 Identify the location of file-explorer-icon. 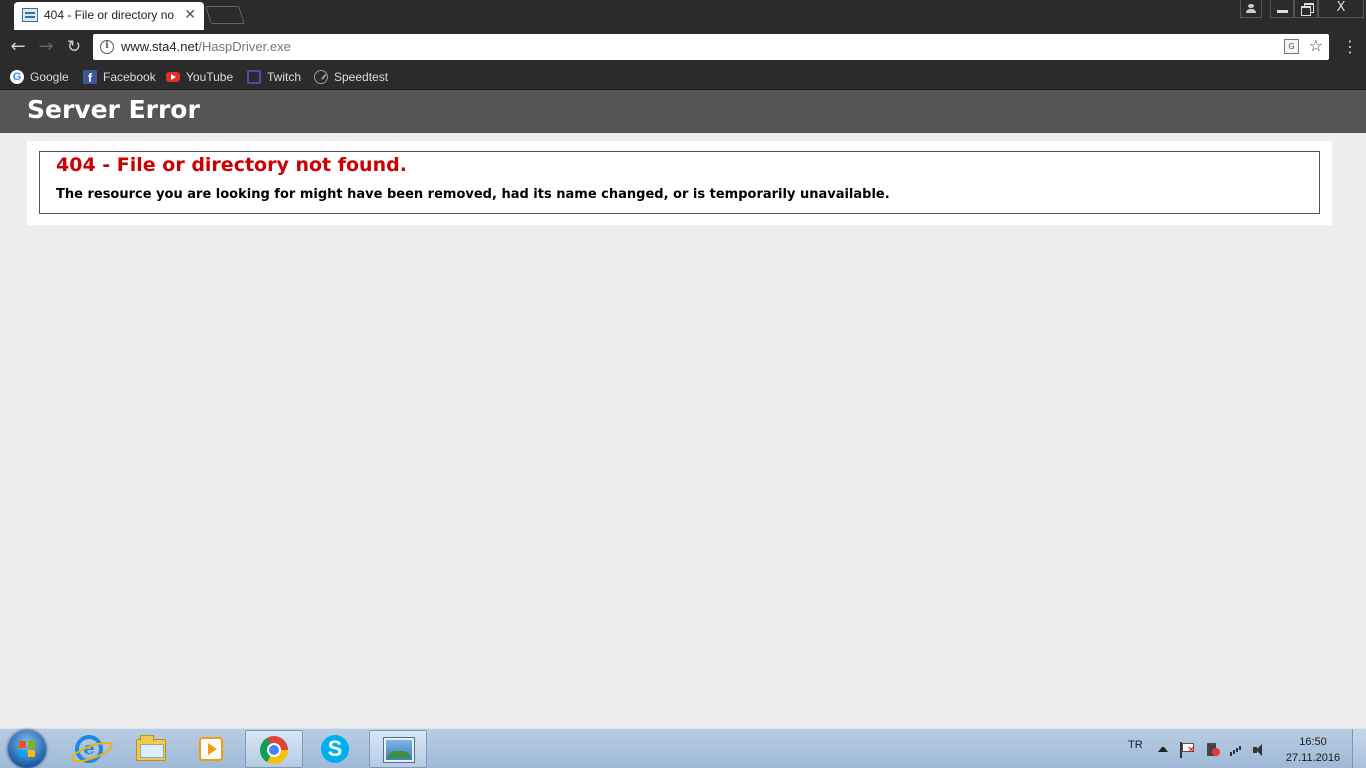
(151, 748).